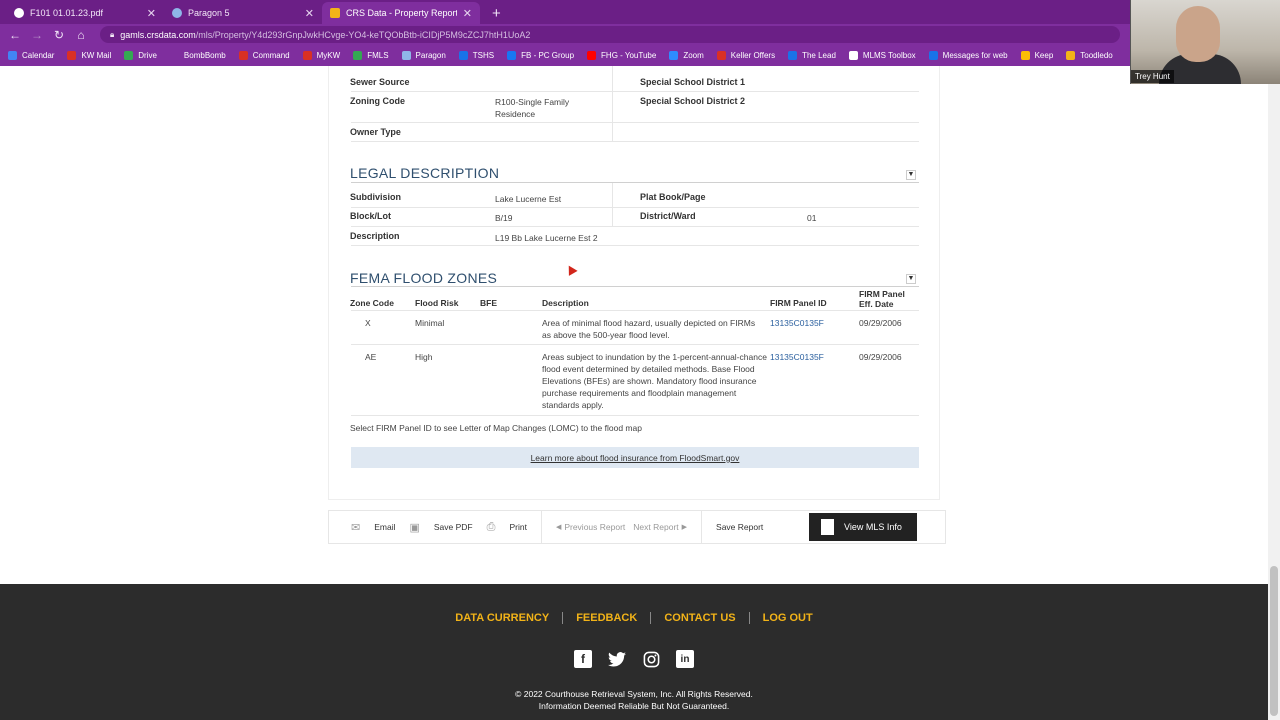 The width and height of the screenshot is (1280, 720). I want to click on forward-icon: →, so click(37, 35).